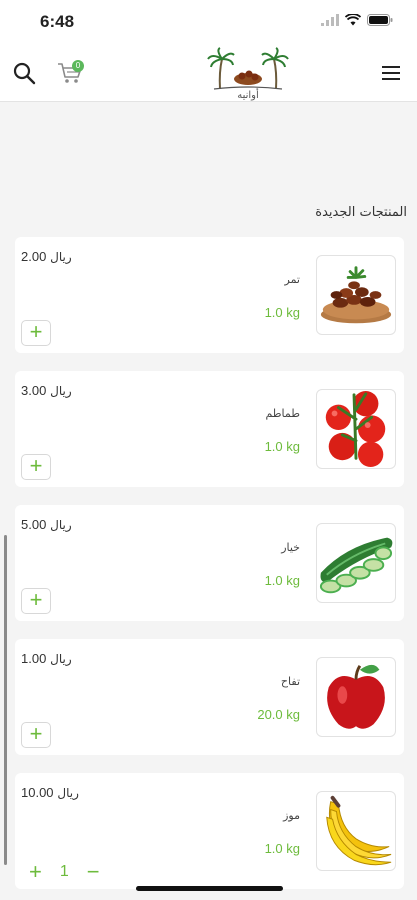 This screenshot has height=900, width=417. I want to click on product-image-banana, so click(356, 831).